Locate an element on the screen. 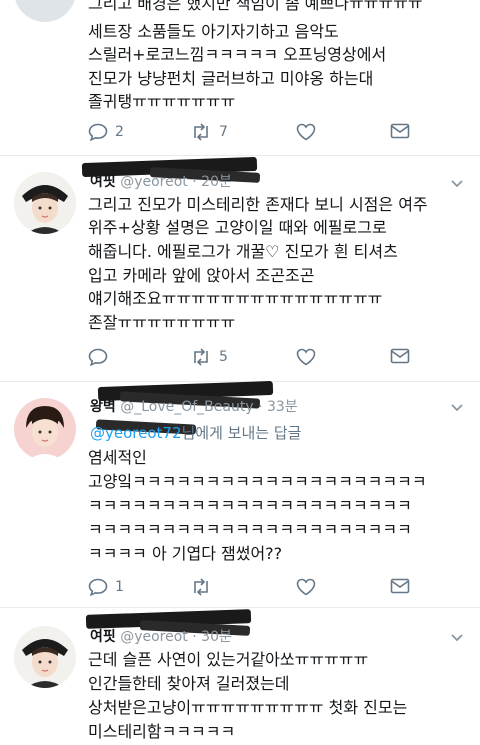 The width and height of the screenshot is (480, 745). tweet-text-line: 해줍니다. 에필로그가 개꿀♡ 진모가 흰 티셔츠 is located at coordinates (243, 251).